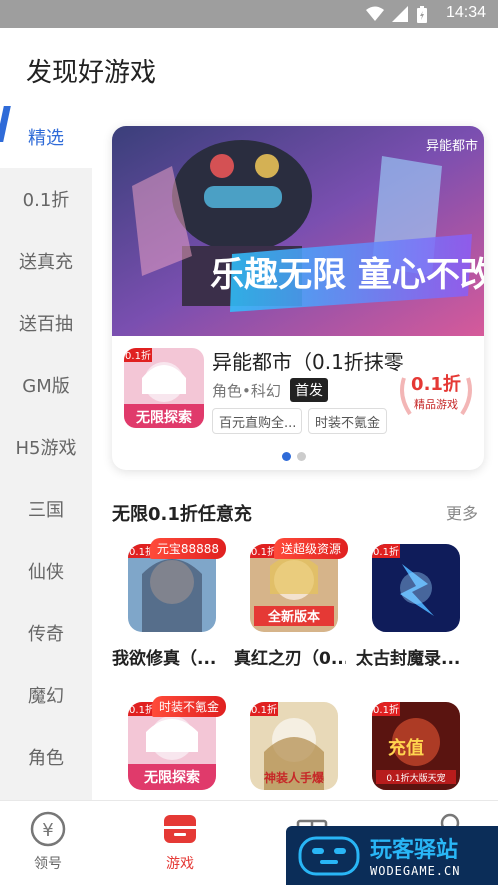 Image resolution: width=498 pixels, height=885 pixels. I want to click on seal-discount: 0.1折, so click(436, 384).